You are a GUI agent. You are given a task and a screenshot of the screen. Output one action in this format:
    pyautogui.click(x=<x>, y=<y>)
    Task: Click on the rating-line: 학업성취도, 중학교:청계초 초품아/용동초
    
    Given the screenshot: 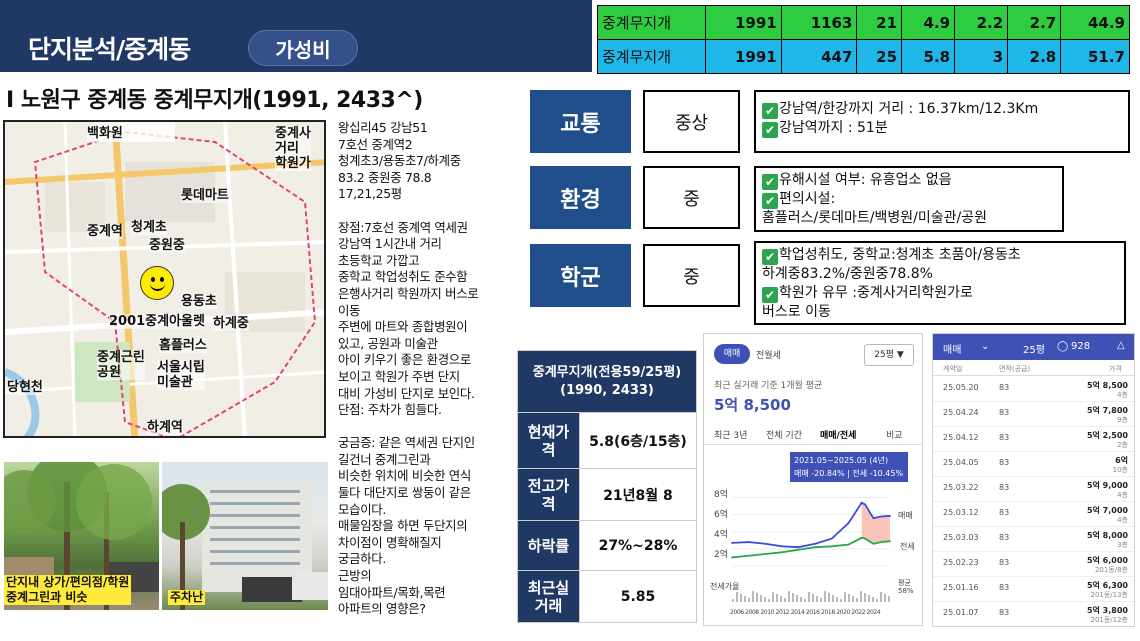 What is the action you would take?
    pyautogui.click(x=900, y=255)
    